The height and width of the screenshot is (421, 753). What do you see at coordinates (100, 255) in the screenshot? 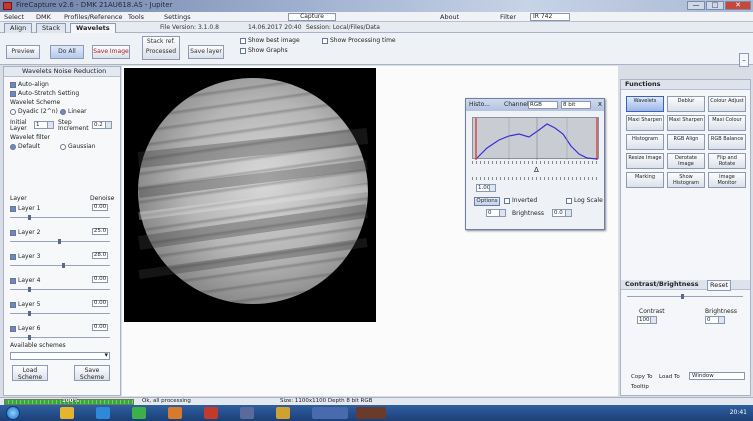
I see `layer-value: 28.0` at bounding box center [100, 255].